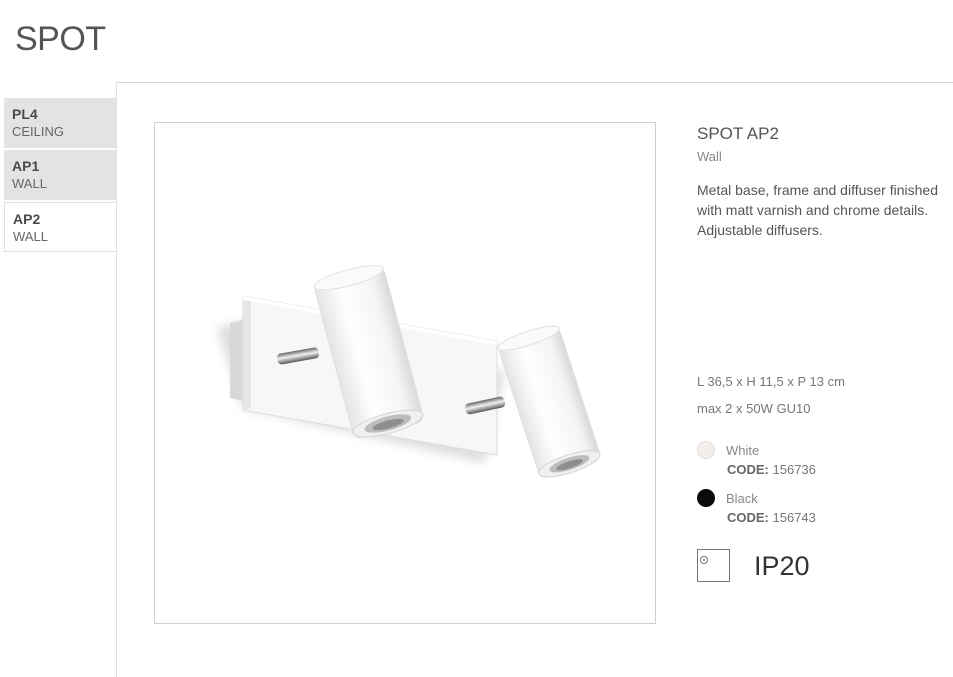  What do you see at coordinates (771, 381) in the screenshot?
I see `product-dimensions: L 36,5 x H 11,5 x P 13 cm` at bounding box center [771, 381].